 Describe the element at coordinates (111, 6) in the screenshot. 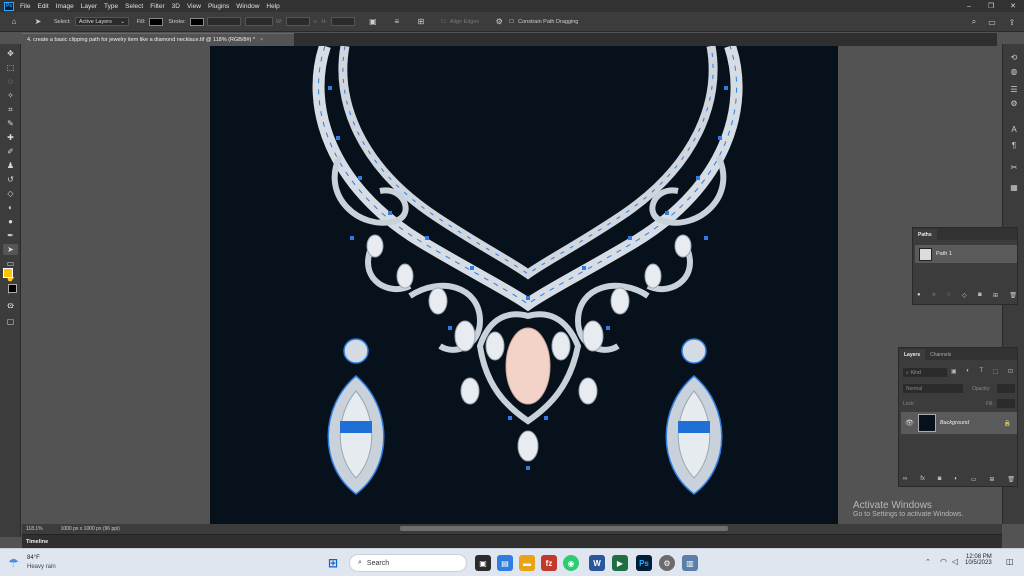

I see `menu-type: Type` at that location.